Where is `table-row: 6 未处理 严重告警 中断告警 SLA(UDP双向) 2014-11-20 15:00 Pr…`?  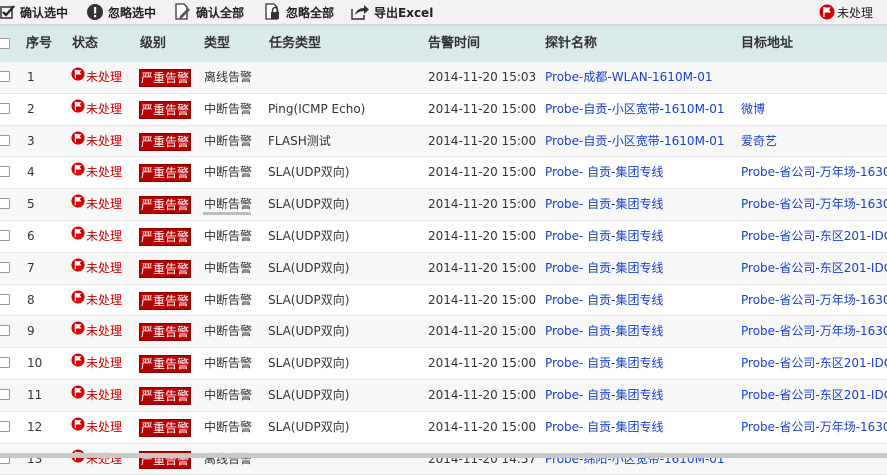 table-row: 6 未处理 严重告警 中断告警 SLA(UDP双向) 2014-11-20 15:00 Pr… is located at coordinates (443, 236).